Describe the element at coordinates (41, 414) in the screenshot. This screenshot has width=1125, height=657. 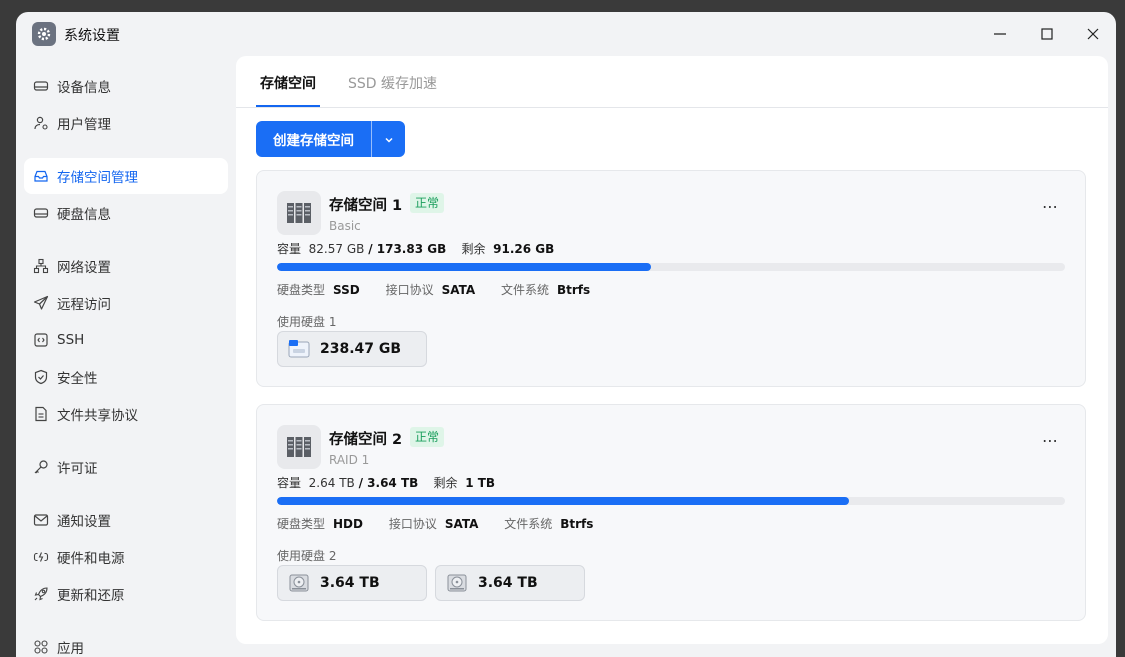
I see `document-icon` at that location.